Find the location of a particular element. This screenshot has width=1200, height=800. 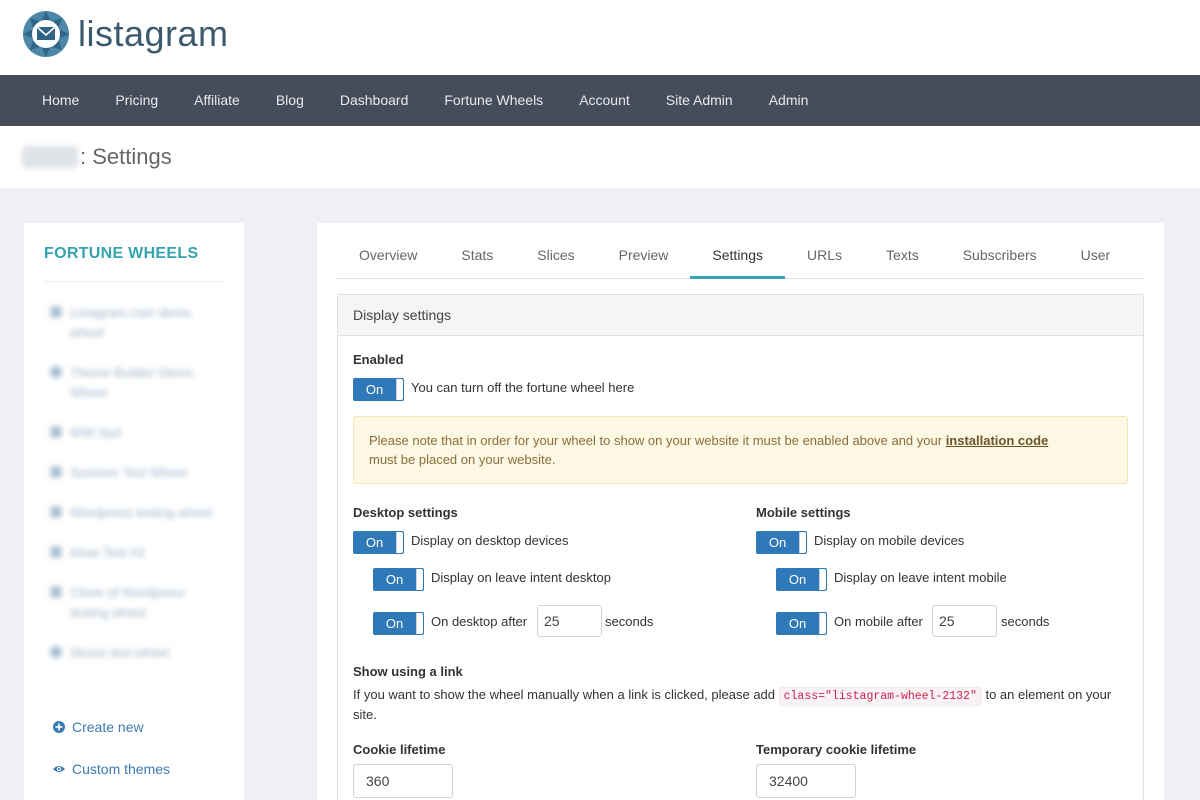

desktop-leave-intent-toggle: On is located at coordinates (398, 579).